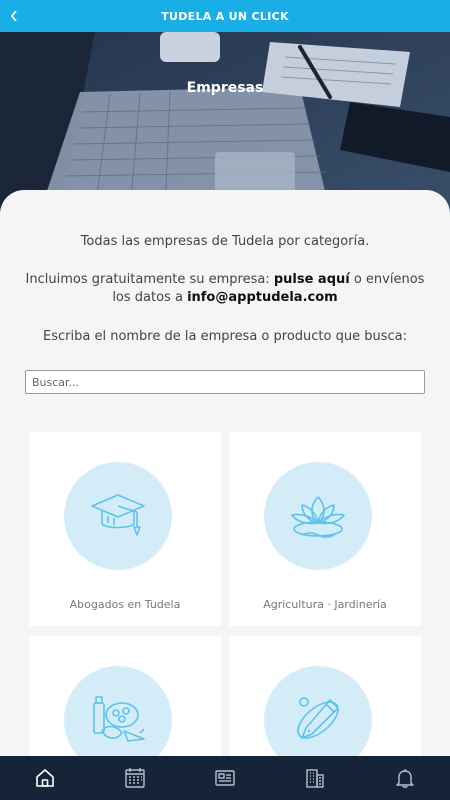  I want to click on intro-add-text: Incluimos gratuitamente su empresa:, so click(149, 279).